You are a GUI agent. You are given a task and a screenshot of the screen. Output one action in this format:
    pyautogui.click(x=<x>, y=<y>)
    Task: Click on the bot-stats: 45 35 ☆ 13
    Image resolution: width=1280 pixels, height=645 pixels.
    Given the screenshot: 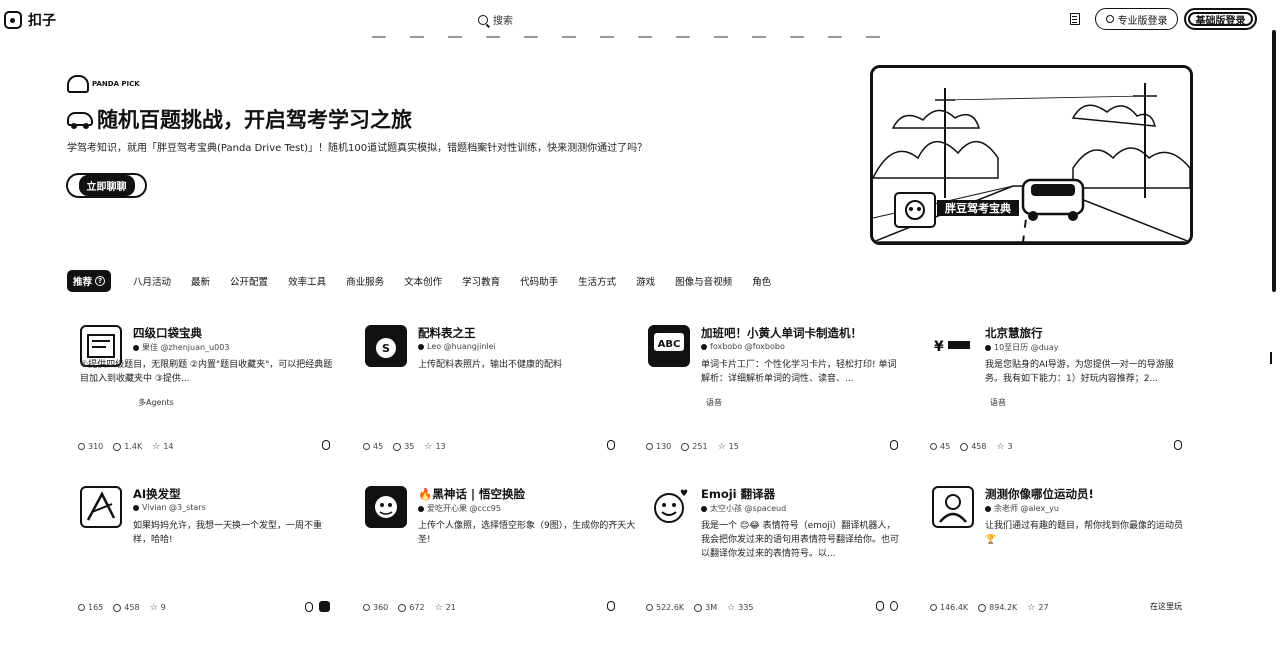 What is the action you would take?
    pyautogui.click(x=488, y=446)
    